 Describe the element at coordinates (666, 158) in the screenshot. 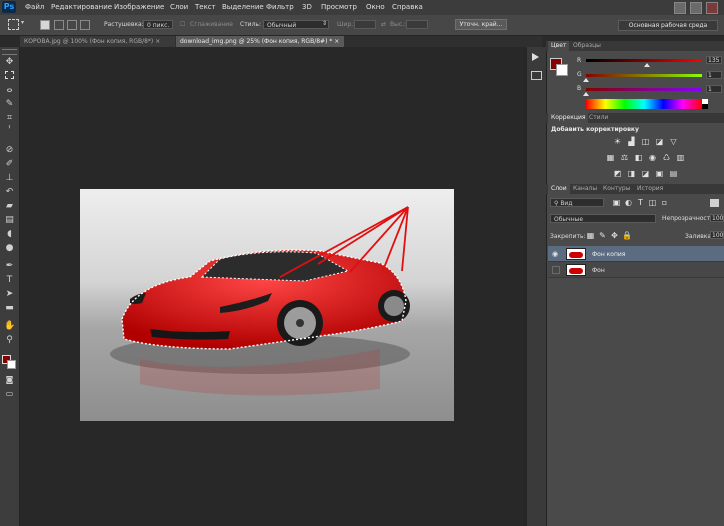

I see `channel-mixer-icon: ♺` at that location.